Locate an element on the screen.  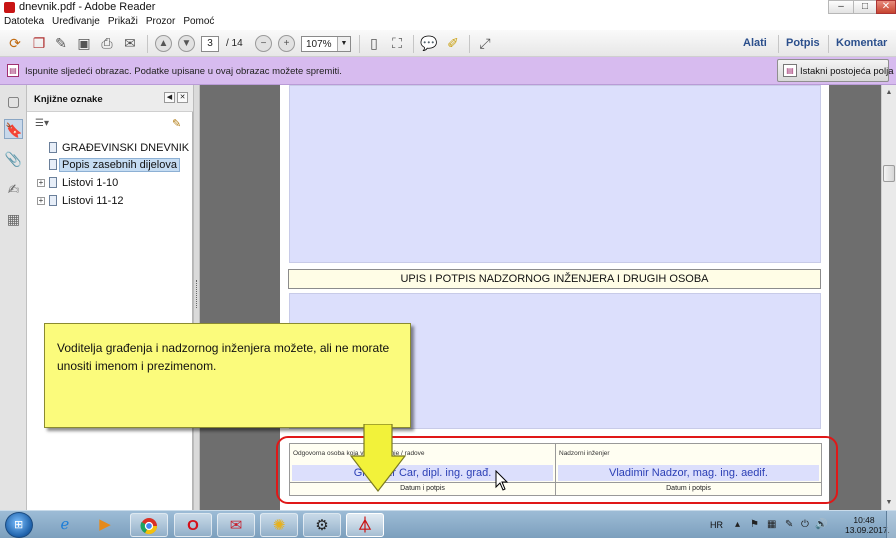
fit-page-icon: ▯ is located at coordinates (374, 43).